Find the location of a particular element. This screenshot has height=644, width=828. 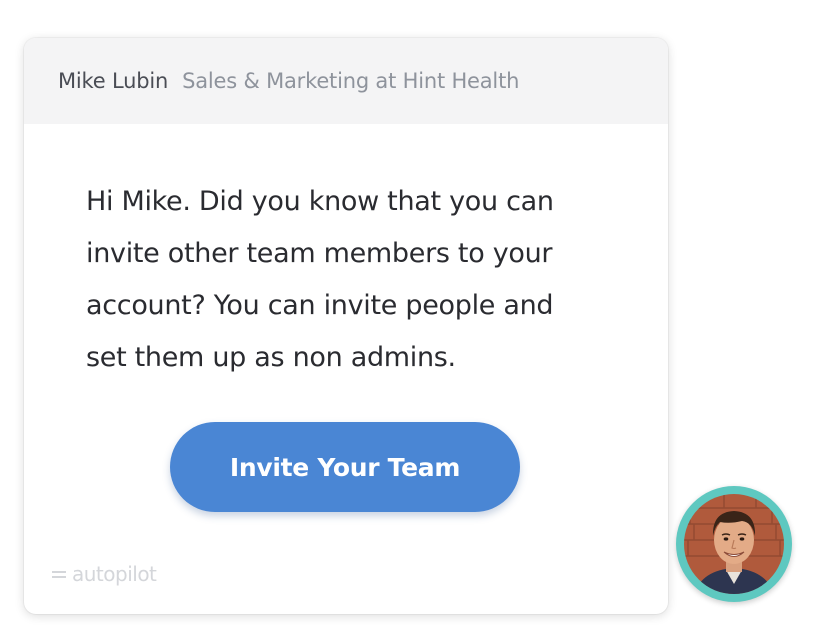

autopilot-brand: autopilot is located at coordinates (104, 574).